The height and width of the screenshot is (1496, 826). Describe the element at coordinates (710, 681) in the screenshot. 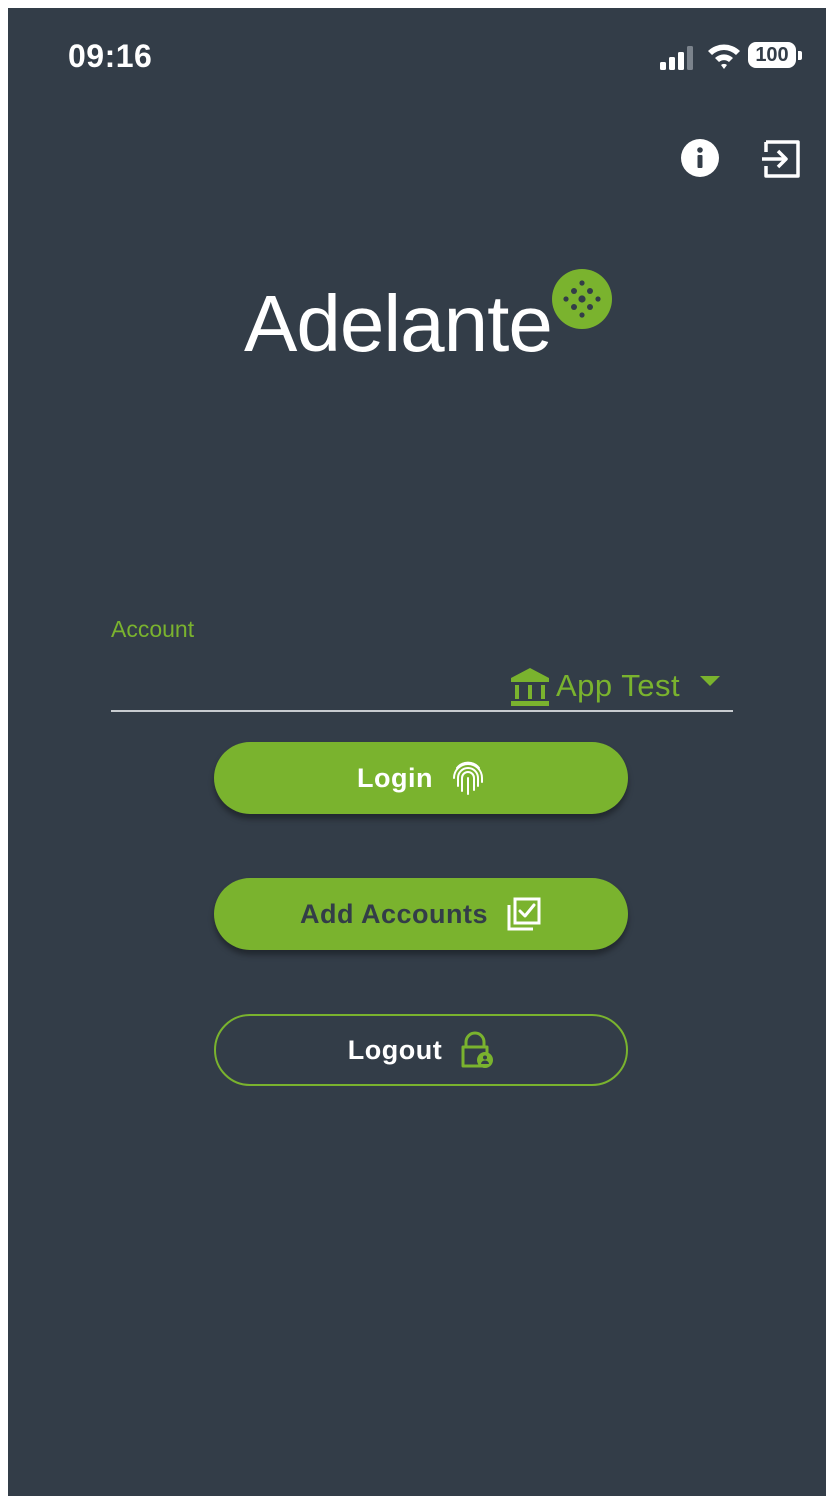

I see `caret-down-icon` at that location.